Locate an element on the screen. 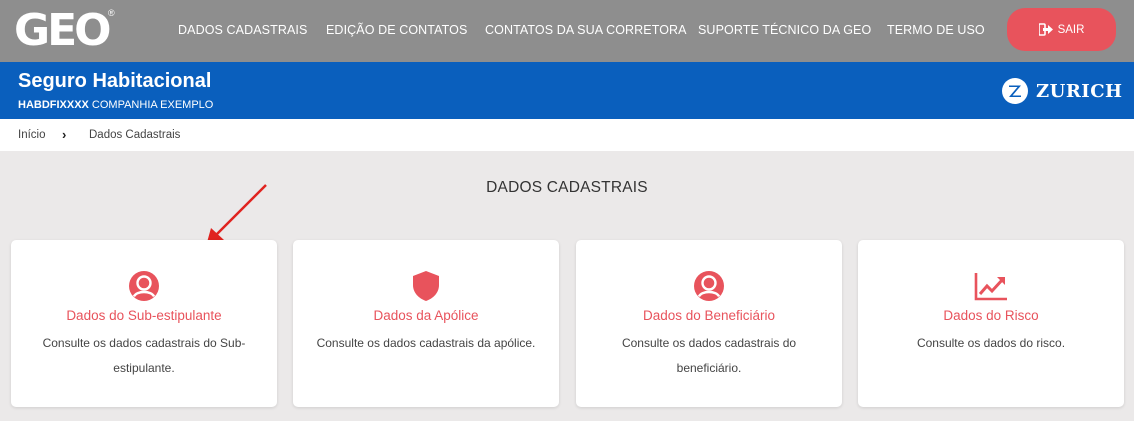 This screenshot has width=1134, height=421. breadcrumb-current: Dados Cadastrais is located at coordinates (135, 135).